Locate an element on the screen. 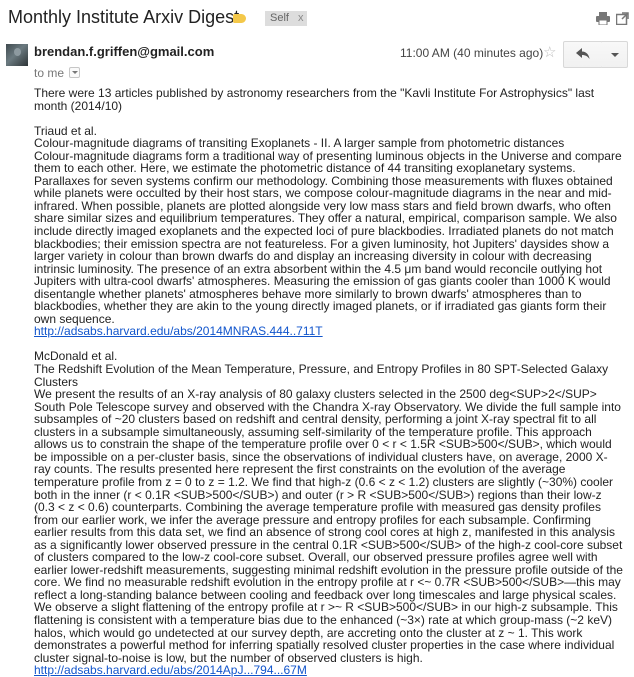 The image size is (634, 677). subject-bar: Monthly Institute Arxiv Digest Self x is located at coordinates (317, 20).